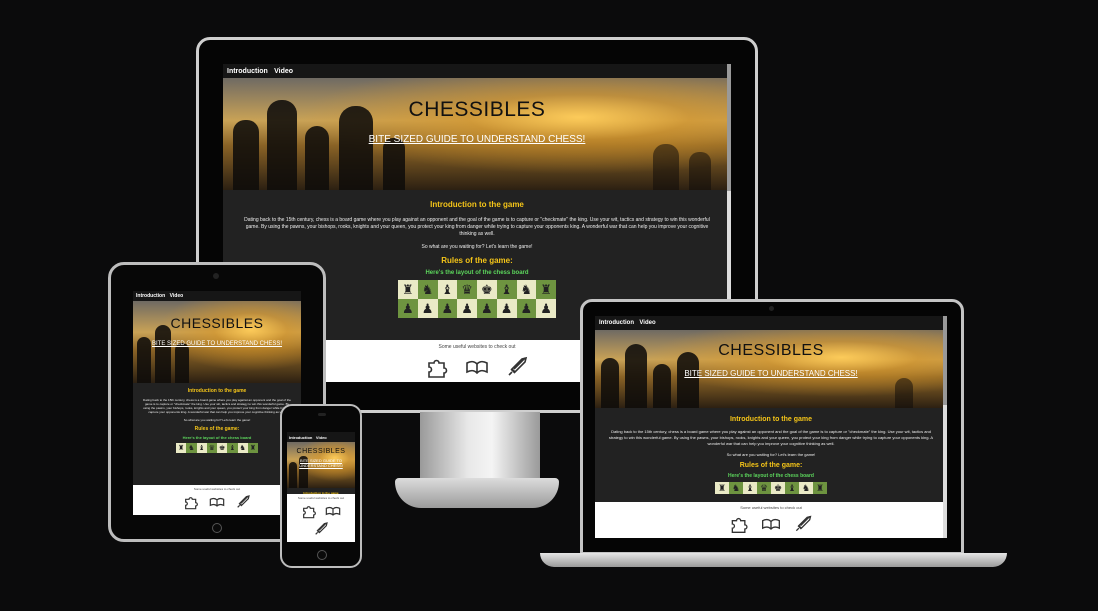 This screenshot has height=611, width=1098. I want to click on scrollbar, so click(945, 427).